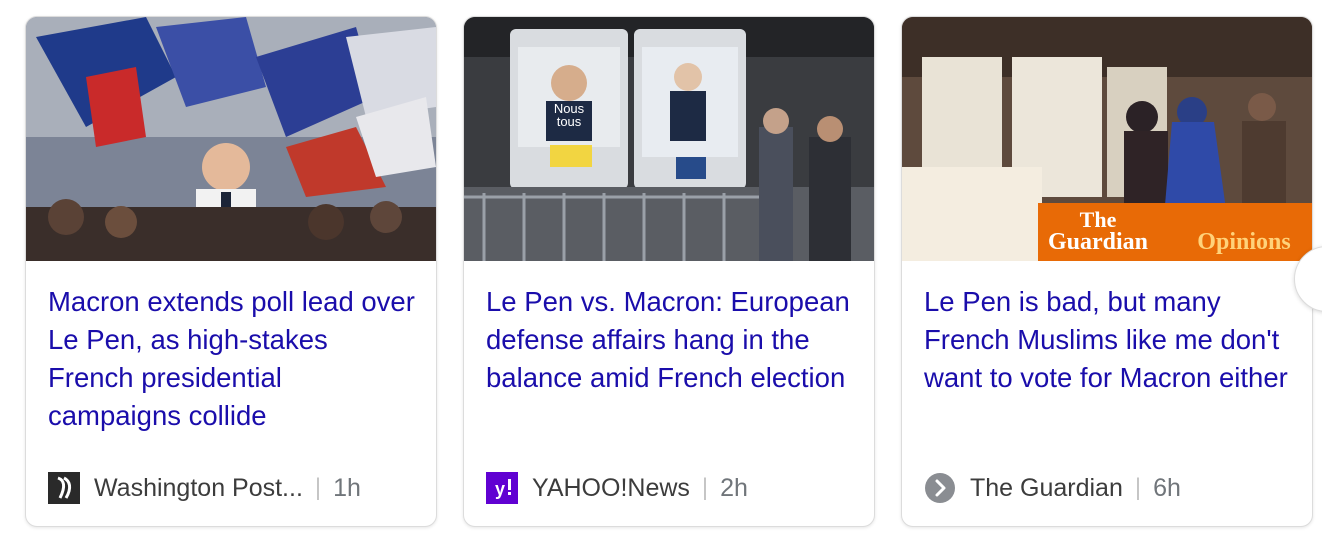 This screenshot has width=1322, height=546. I want to click on yahoo-logo-icon: y, so click(502, 488).